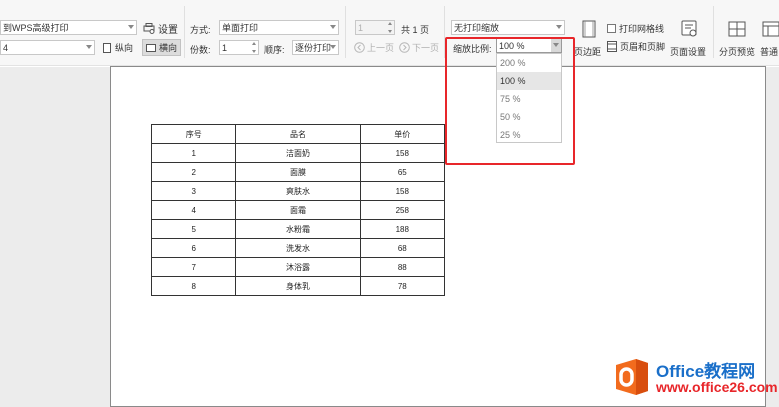 The width and height of the screenshot is (779, 407). I want to click on table-cell: 面霜, so click(298, 210).